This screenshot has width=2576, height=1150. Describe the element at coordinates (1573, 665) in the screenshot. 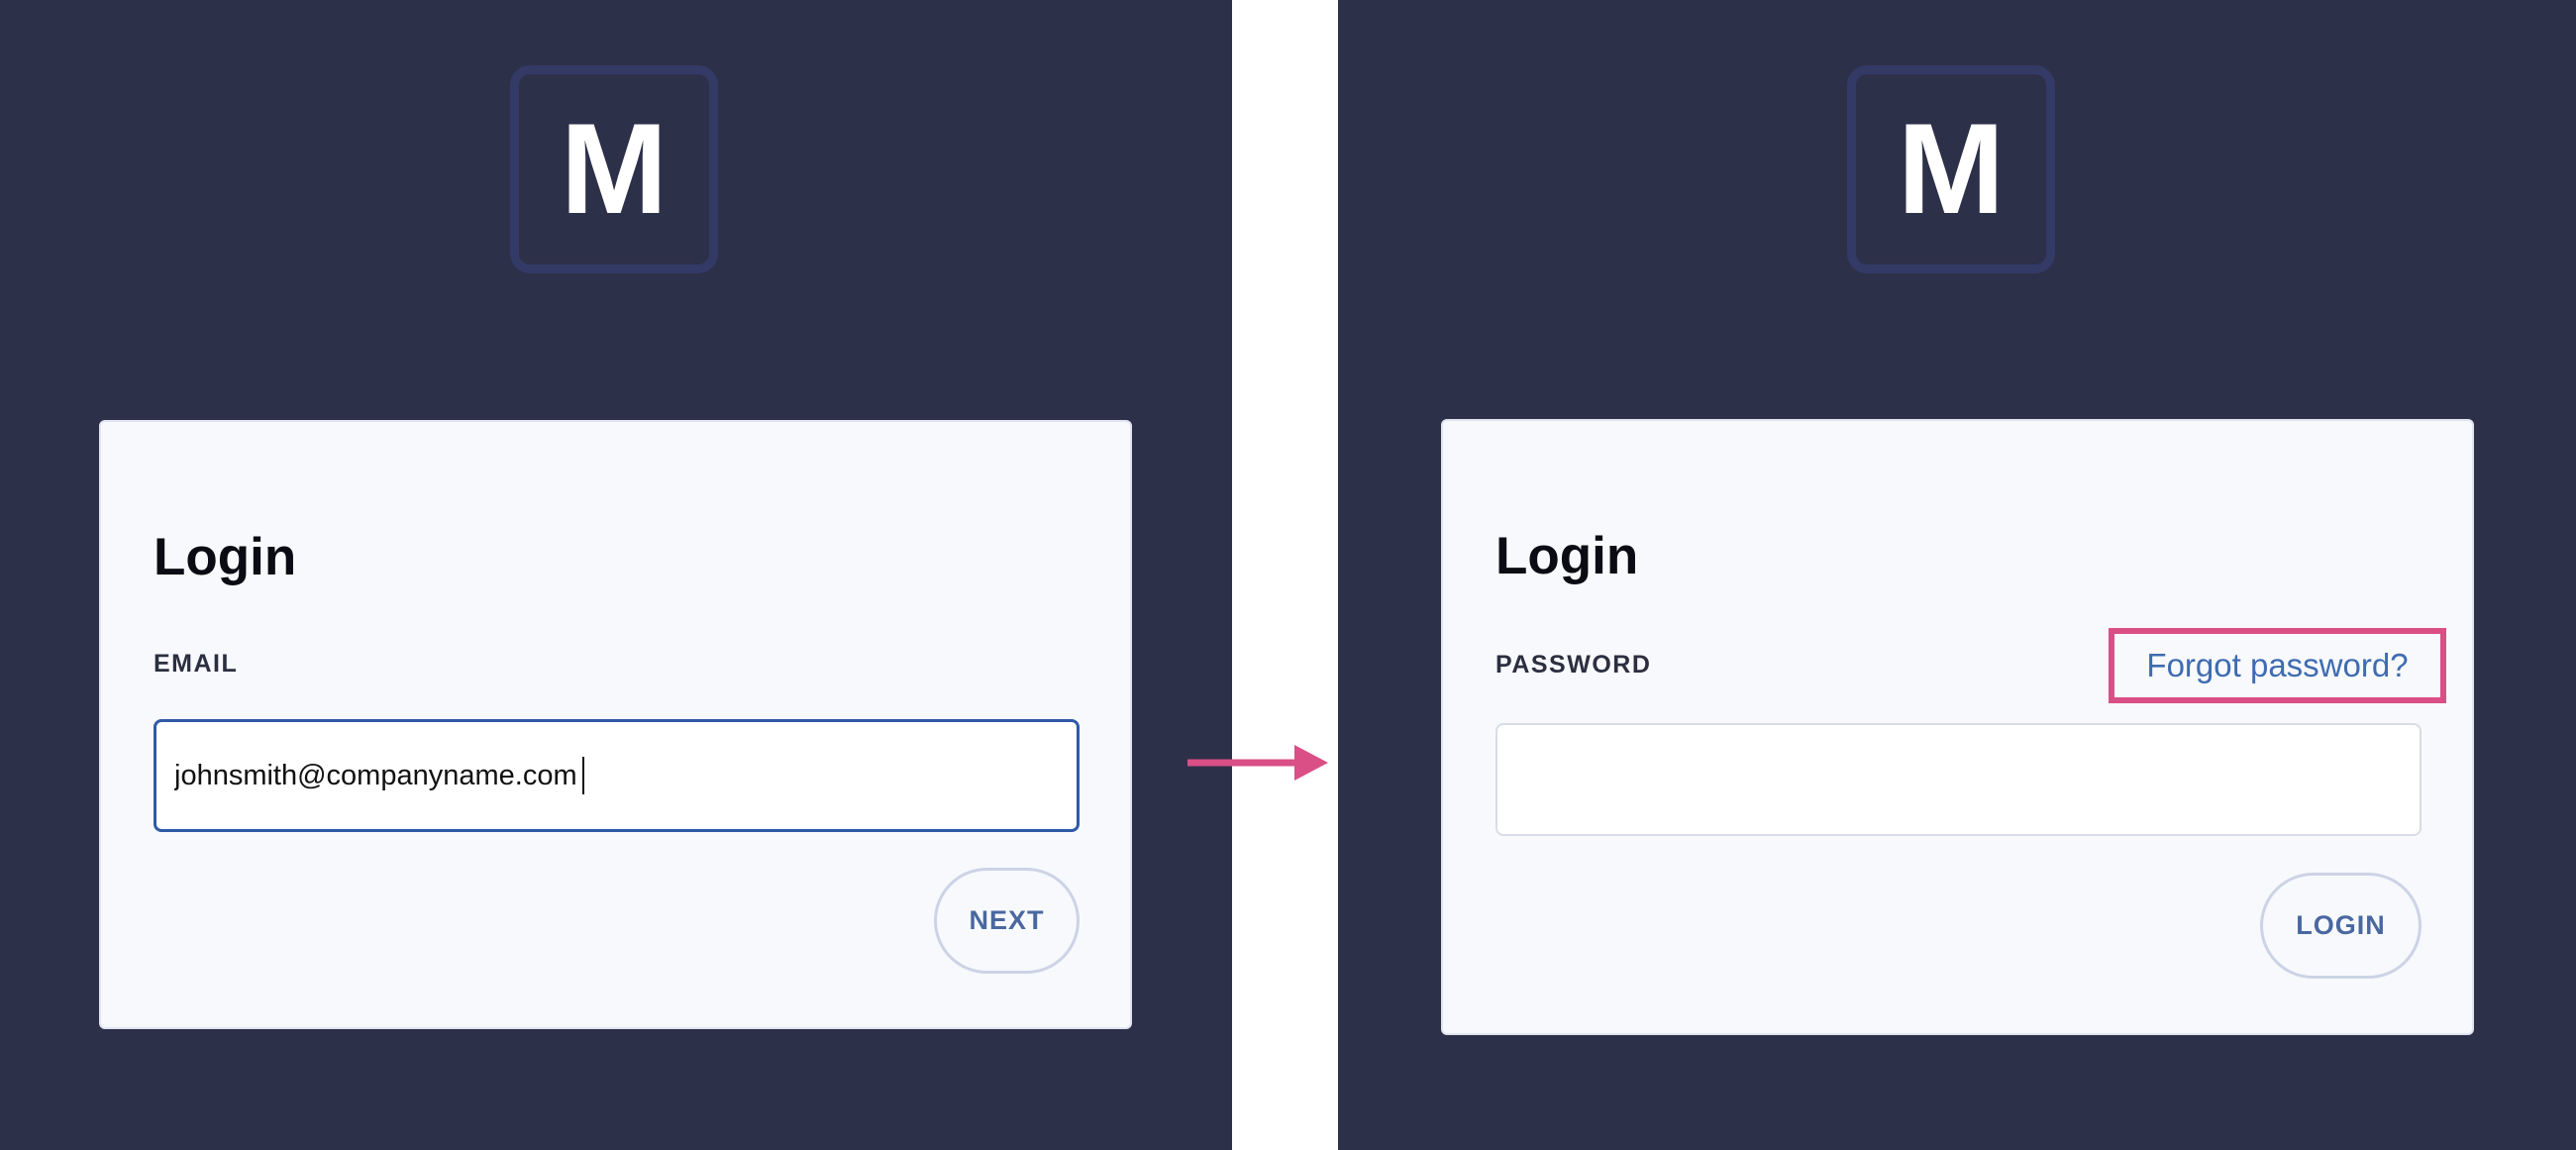

I see `password-label: PASSWORD` at that location.